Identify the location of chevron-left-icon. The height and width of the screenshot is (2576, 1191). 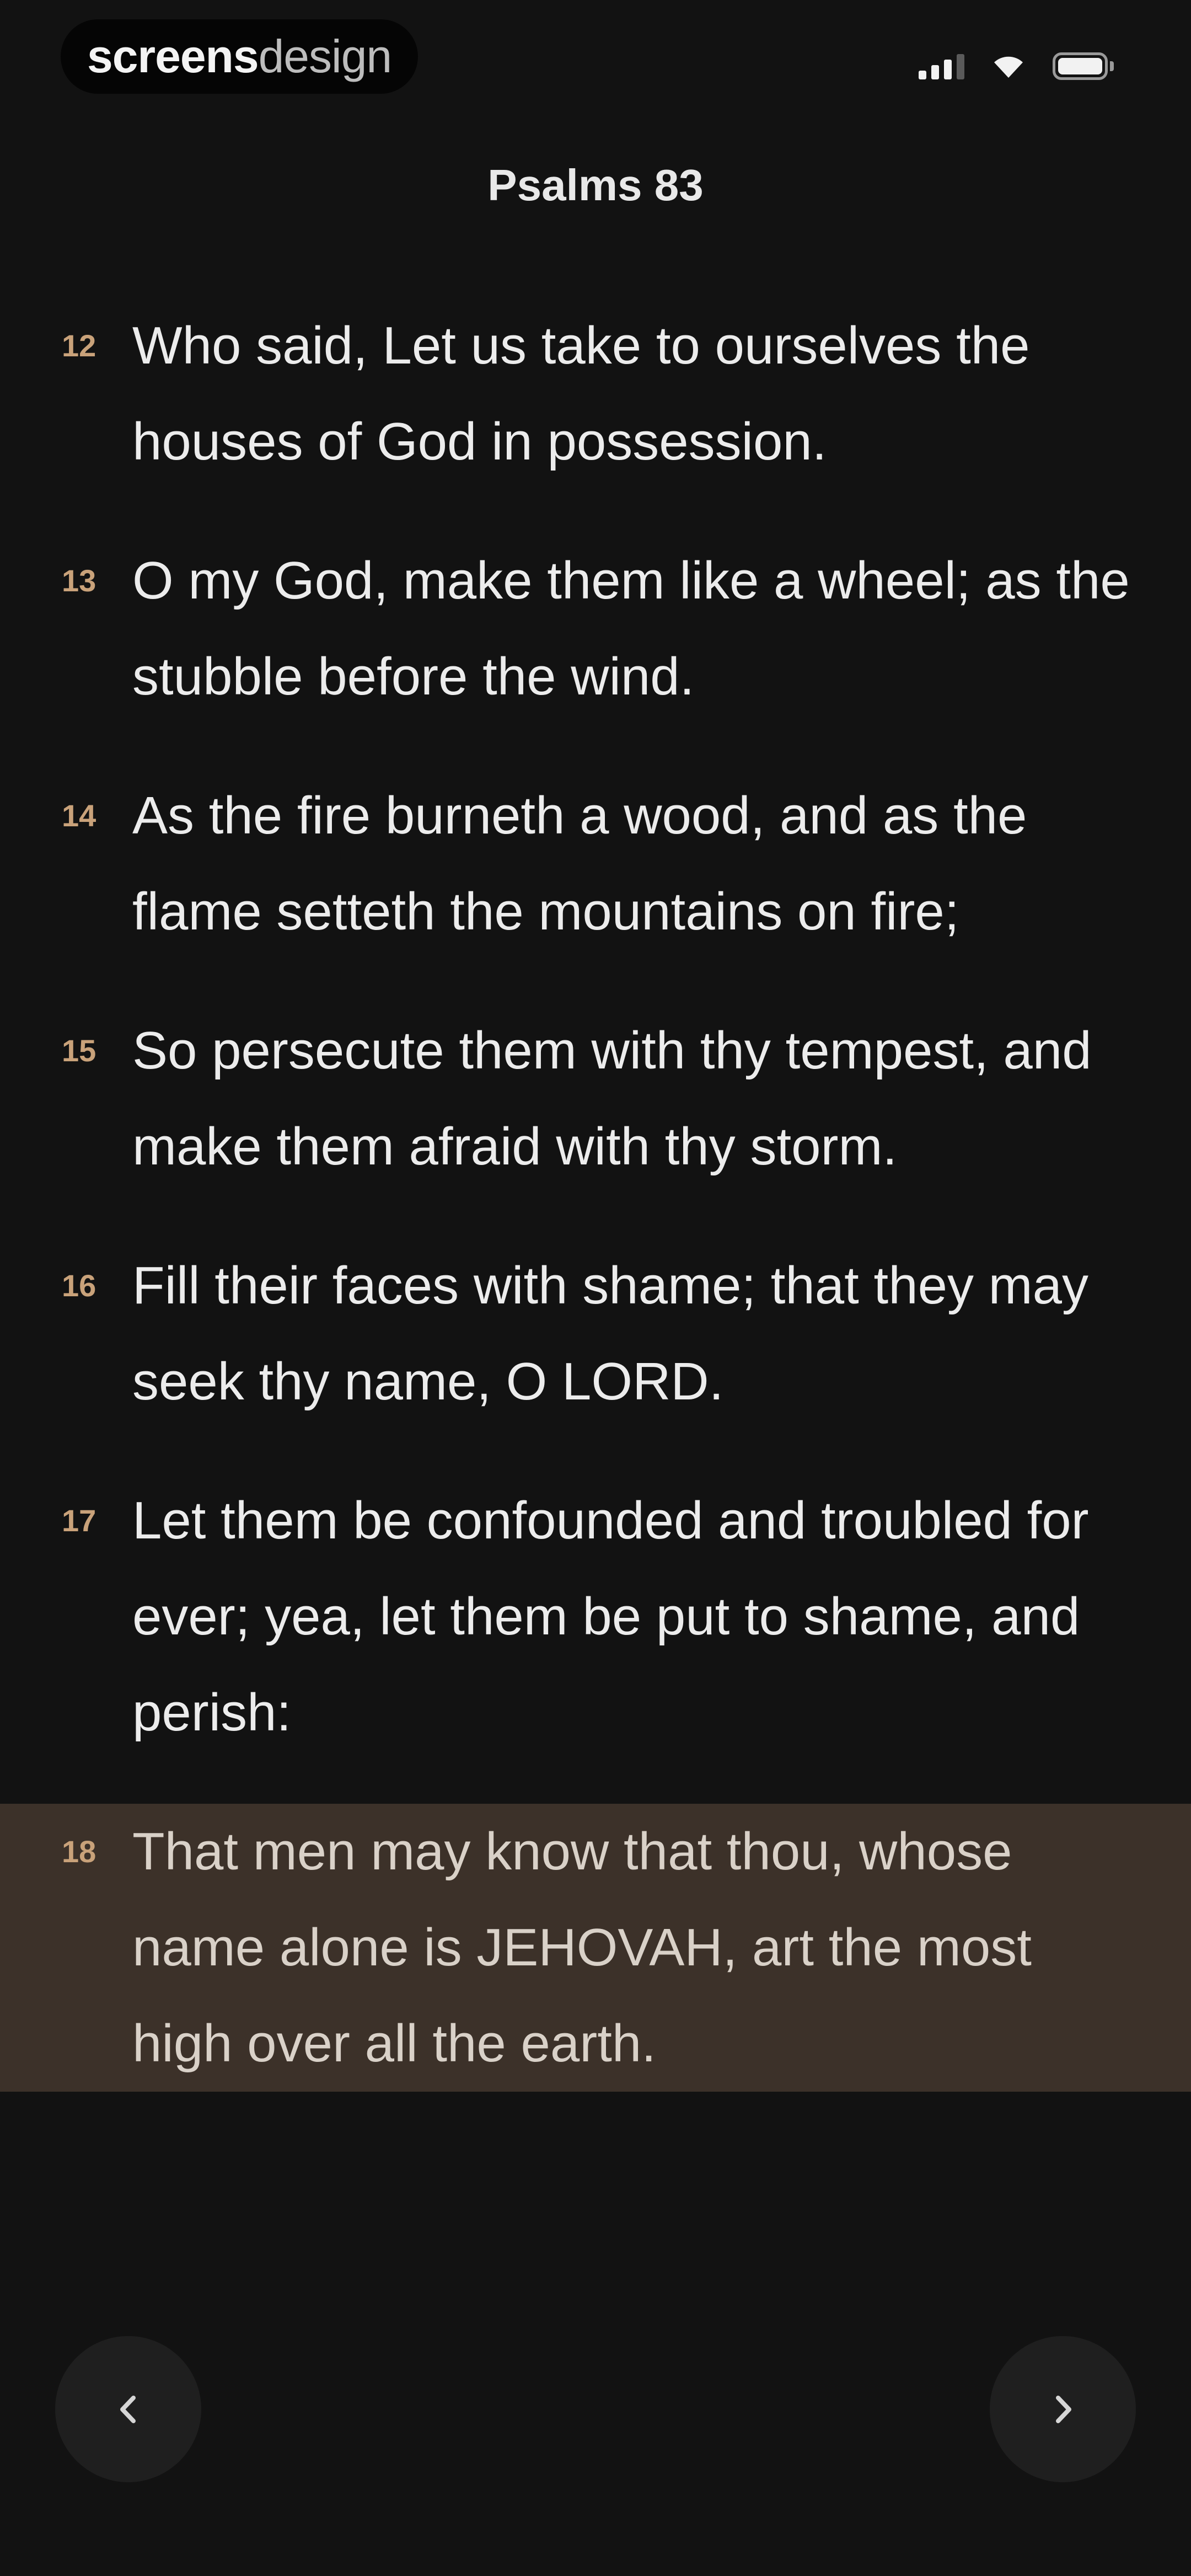
(128, 2409).